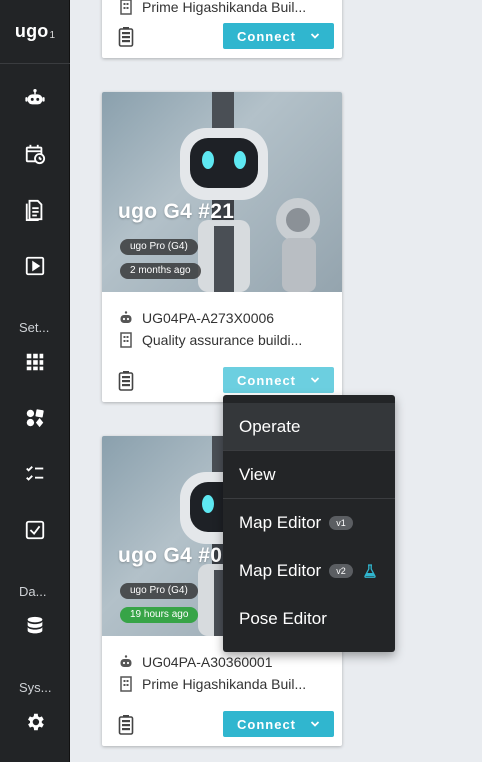  Describe the element at coordinates (270, 426) in the screenshot. I see `menu-item-label: Operate` at that location.